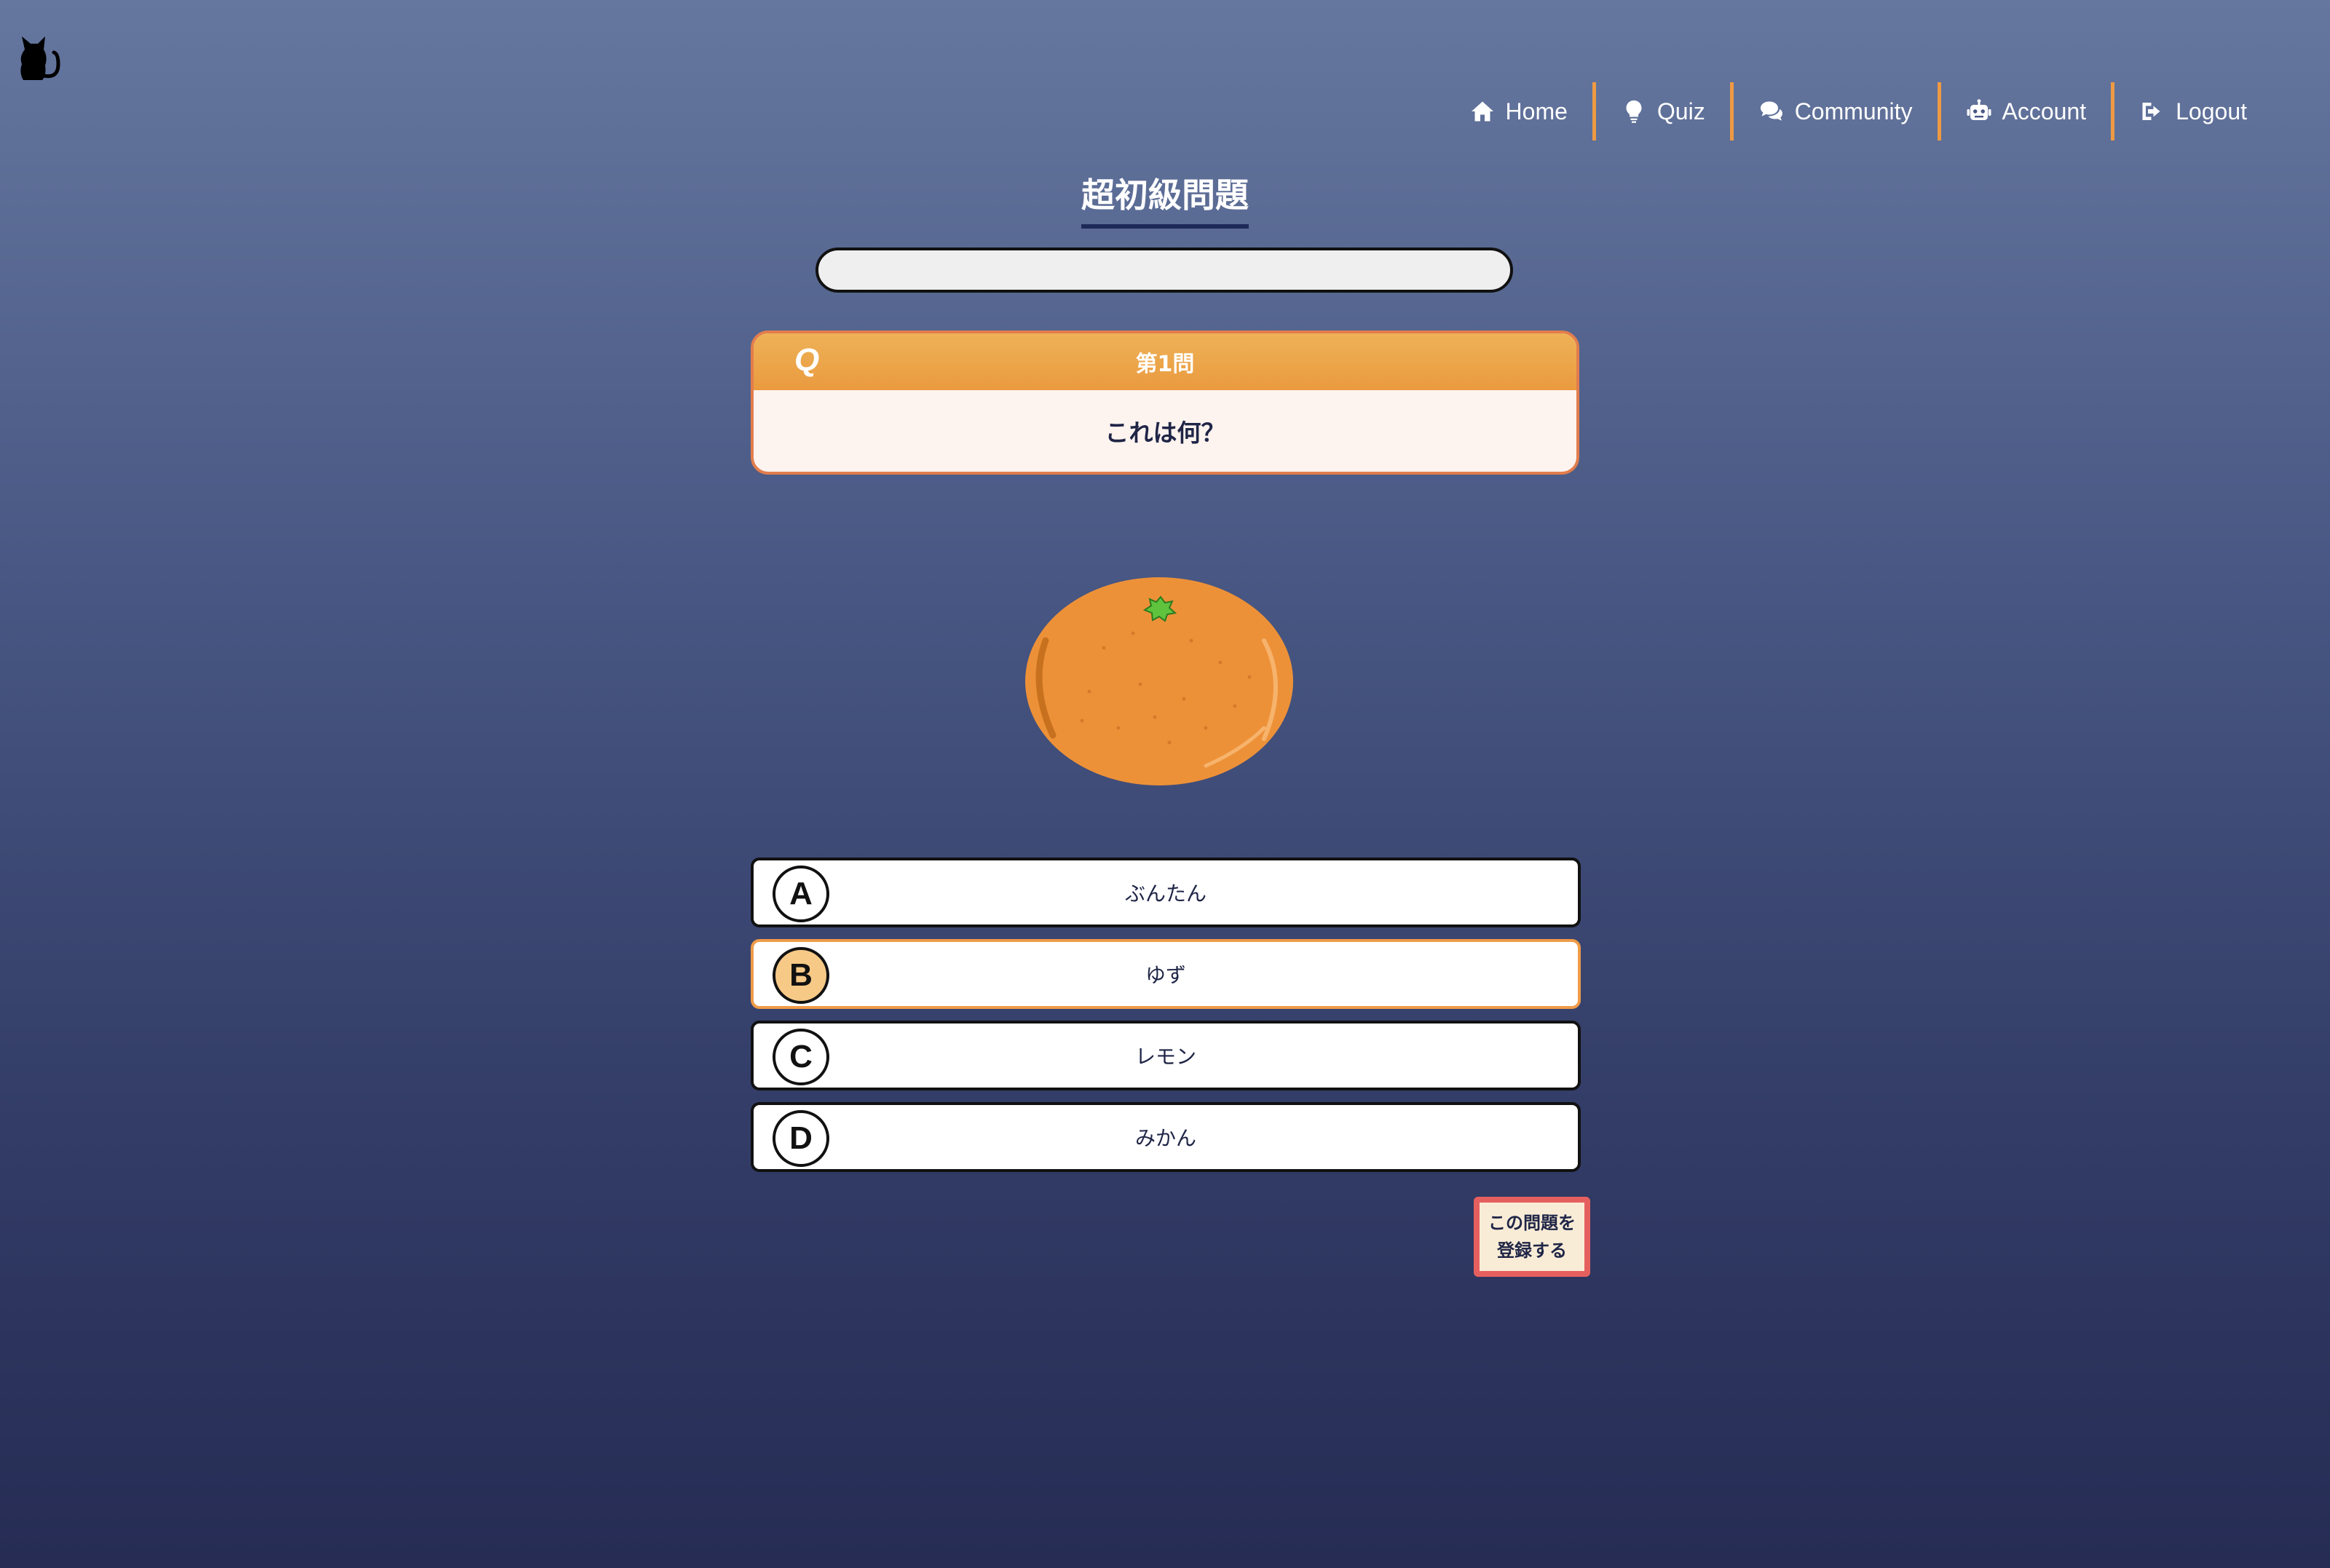 This screenshot has height=1568, width=2330. I want to click on choice-text: ゆず, so click(1165, 975).